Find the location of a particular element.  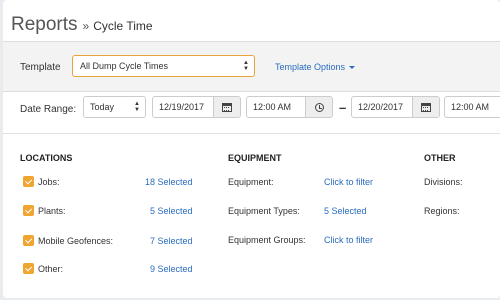

jobs-selected-link: 18 Selected is located at coordinates (169, 182).